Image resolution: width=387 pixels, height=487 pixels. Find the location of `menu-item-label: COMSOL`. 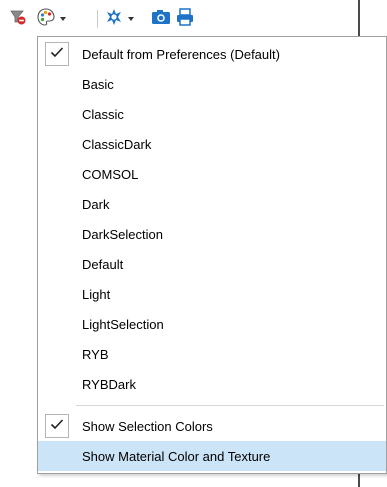

menu-item-label: COMSOL is located at coordinates (110, 174).